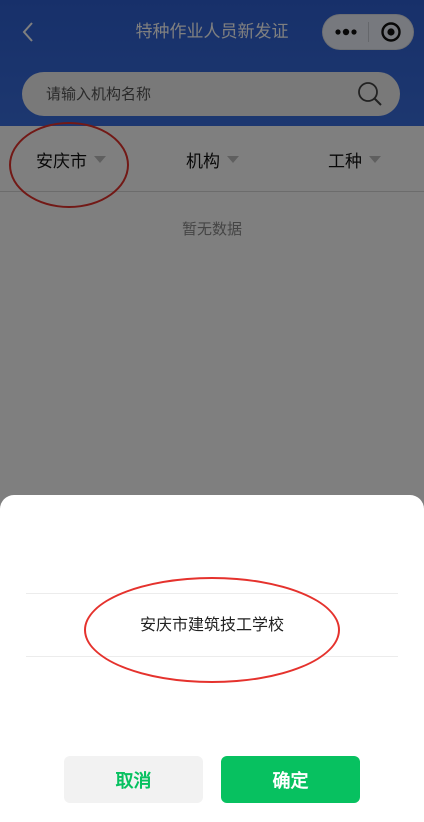 The height and width of the screenshot is (822, 424). I want to click on confirm-button: 确定, so click(290, 779).